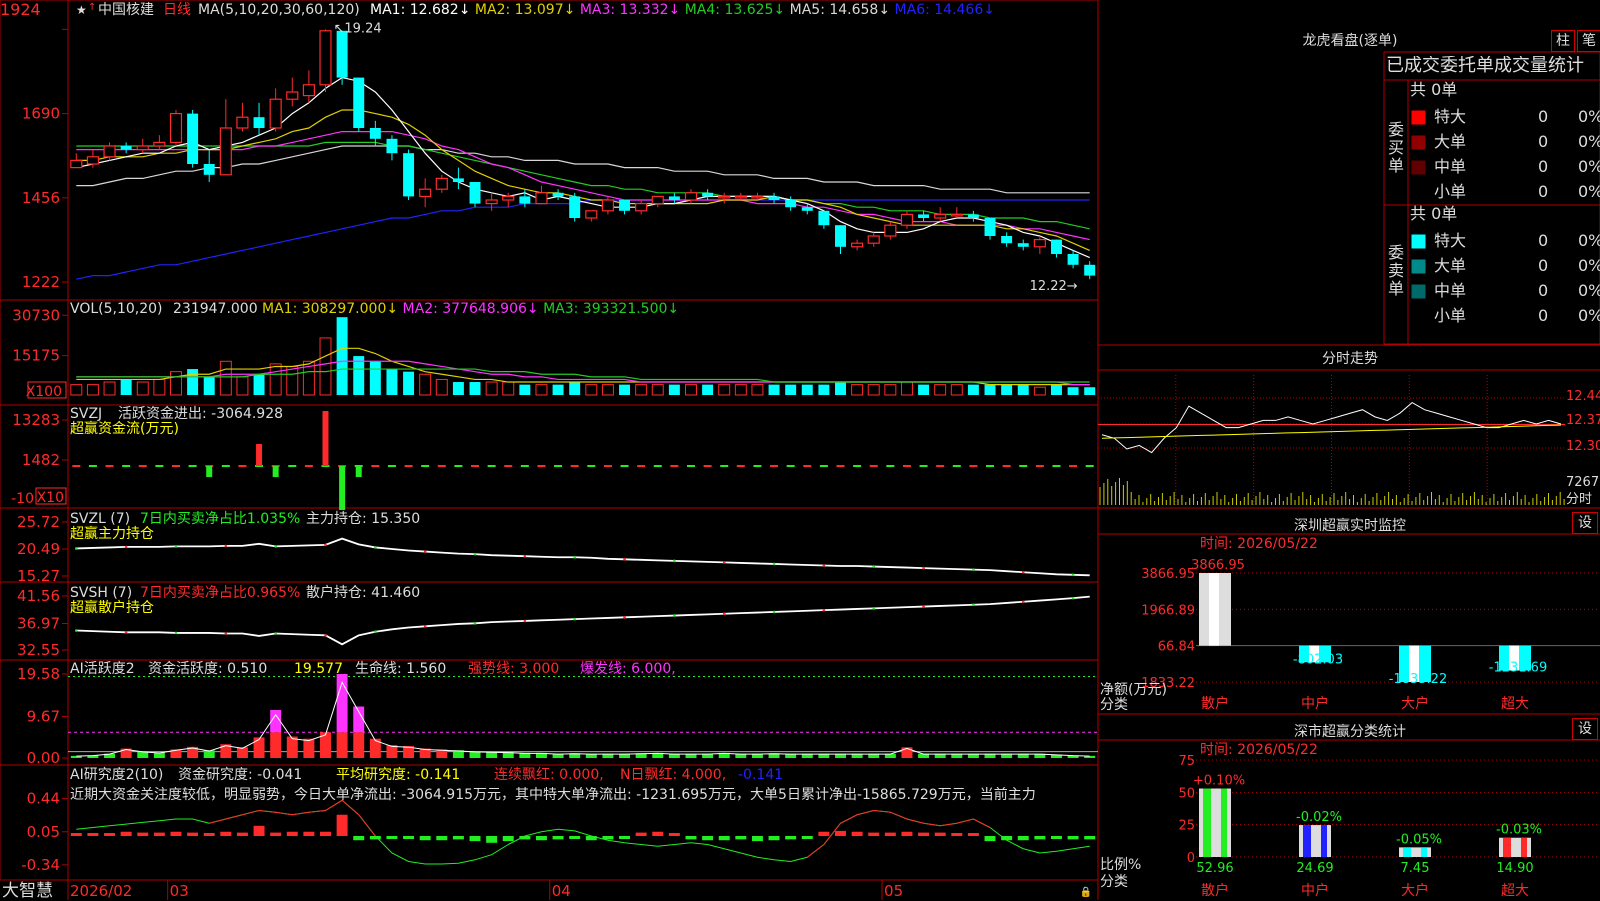 Image resolution: width=1600 pixels, height=901 pixels. Describe the element at coordinates (124, 429) in the screenshot. I see `svzj-title: 超赢资金流(万元)` at that location.